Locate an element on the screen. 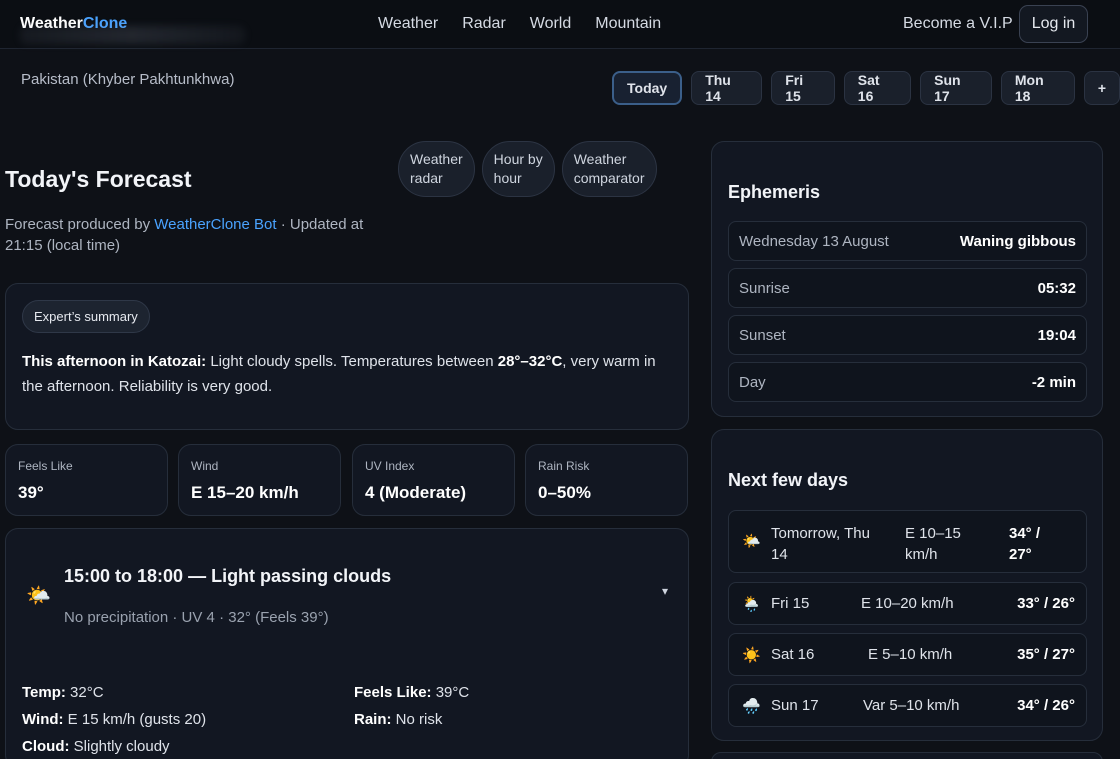 Image resolution: width=1120 pixels, height=759 pixels. chevron-down-icon: ▾ is located at coordinates (665, 591).